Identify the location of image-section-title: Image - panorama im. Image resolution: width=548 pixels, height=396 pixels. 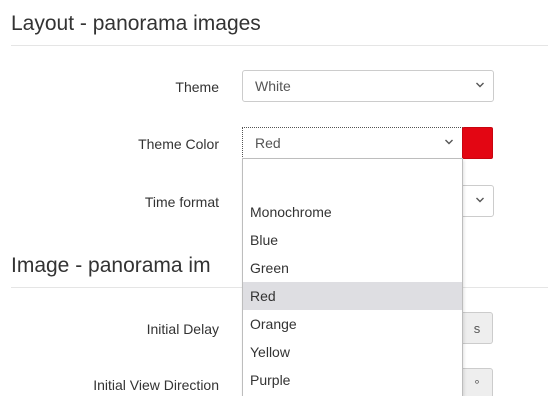
(111, 265).